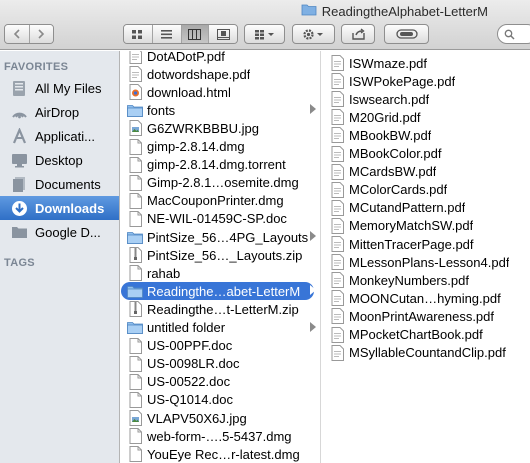 The image size is (530, 463). I want to click on applications-icon, so click(19, 136).